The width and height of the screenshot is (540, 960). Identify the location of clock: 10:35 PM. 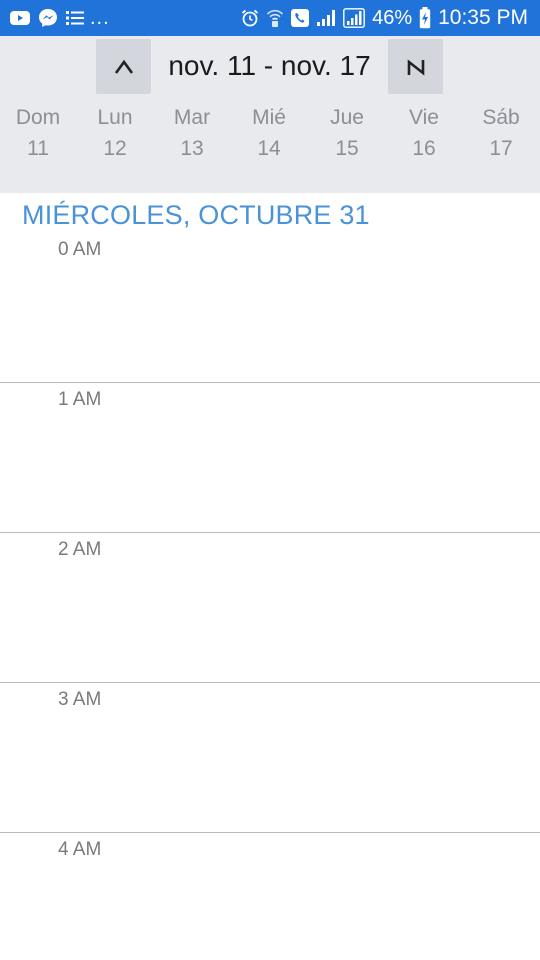
(483, 17).